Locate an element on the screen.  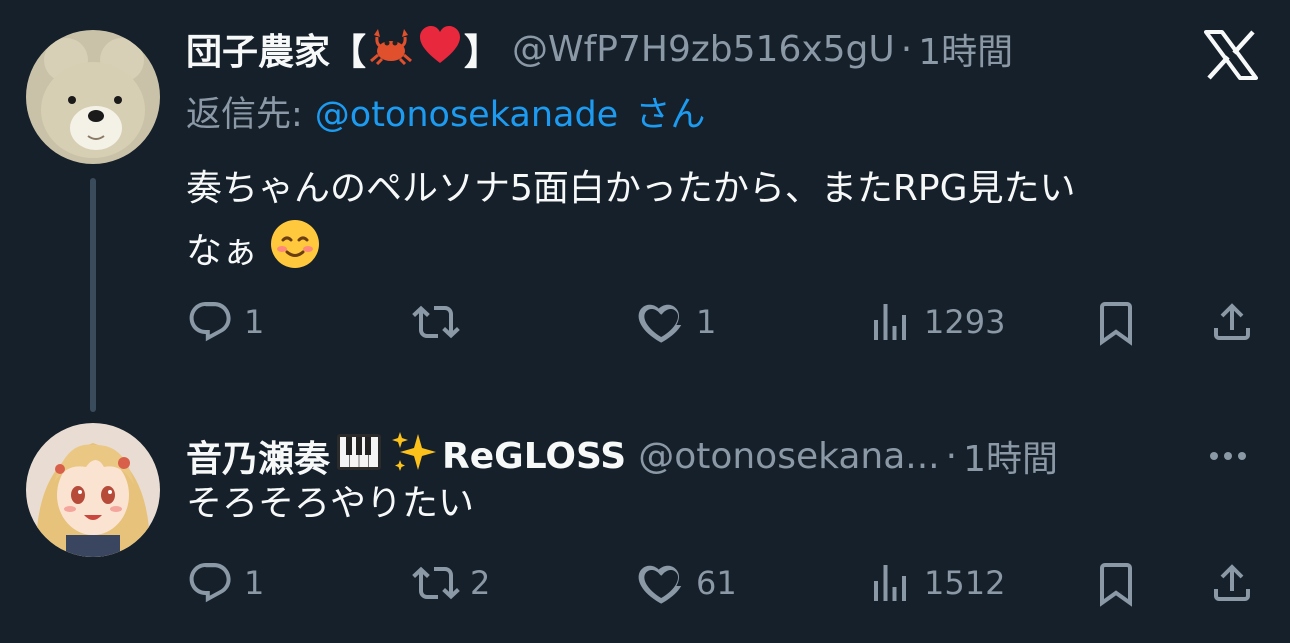
tweet-text-line: そろそろやりたい is located at coordinates (330, 503).